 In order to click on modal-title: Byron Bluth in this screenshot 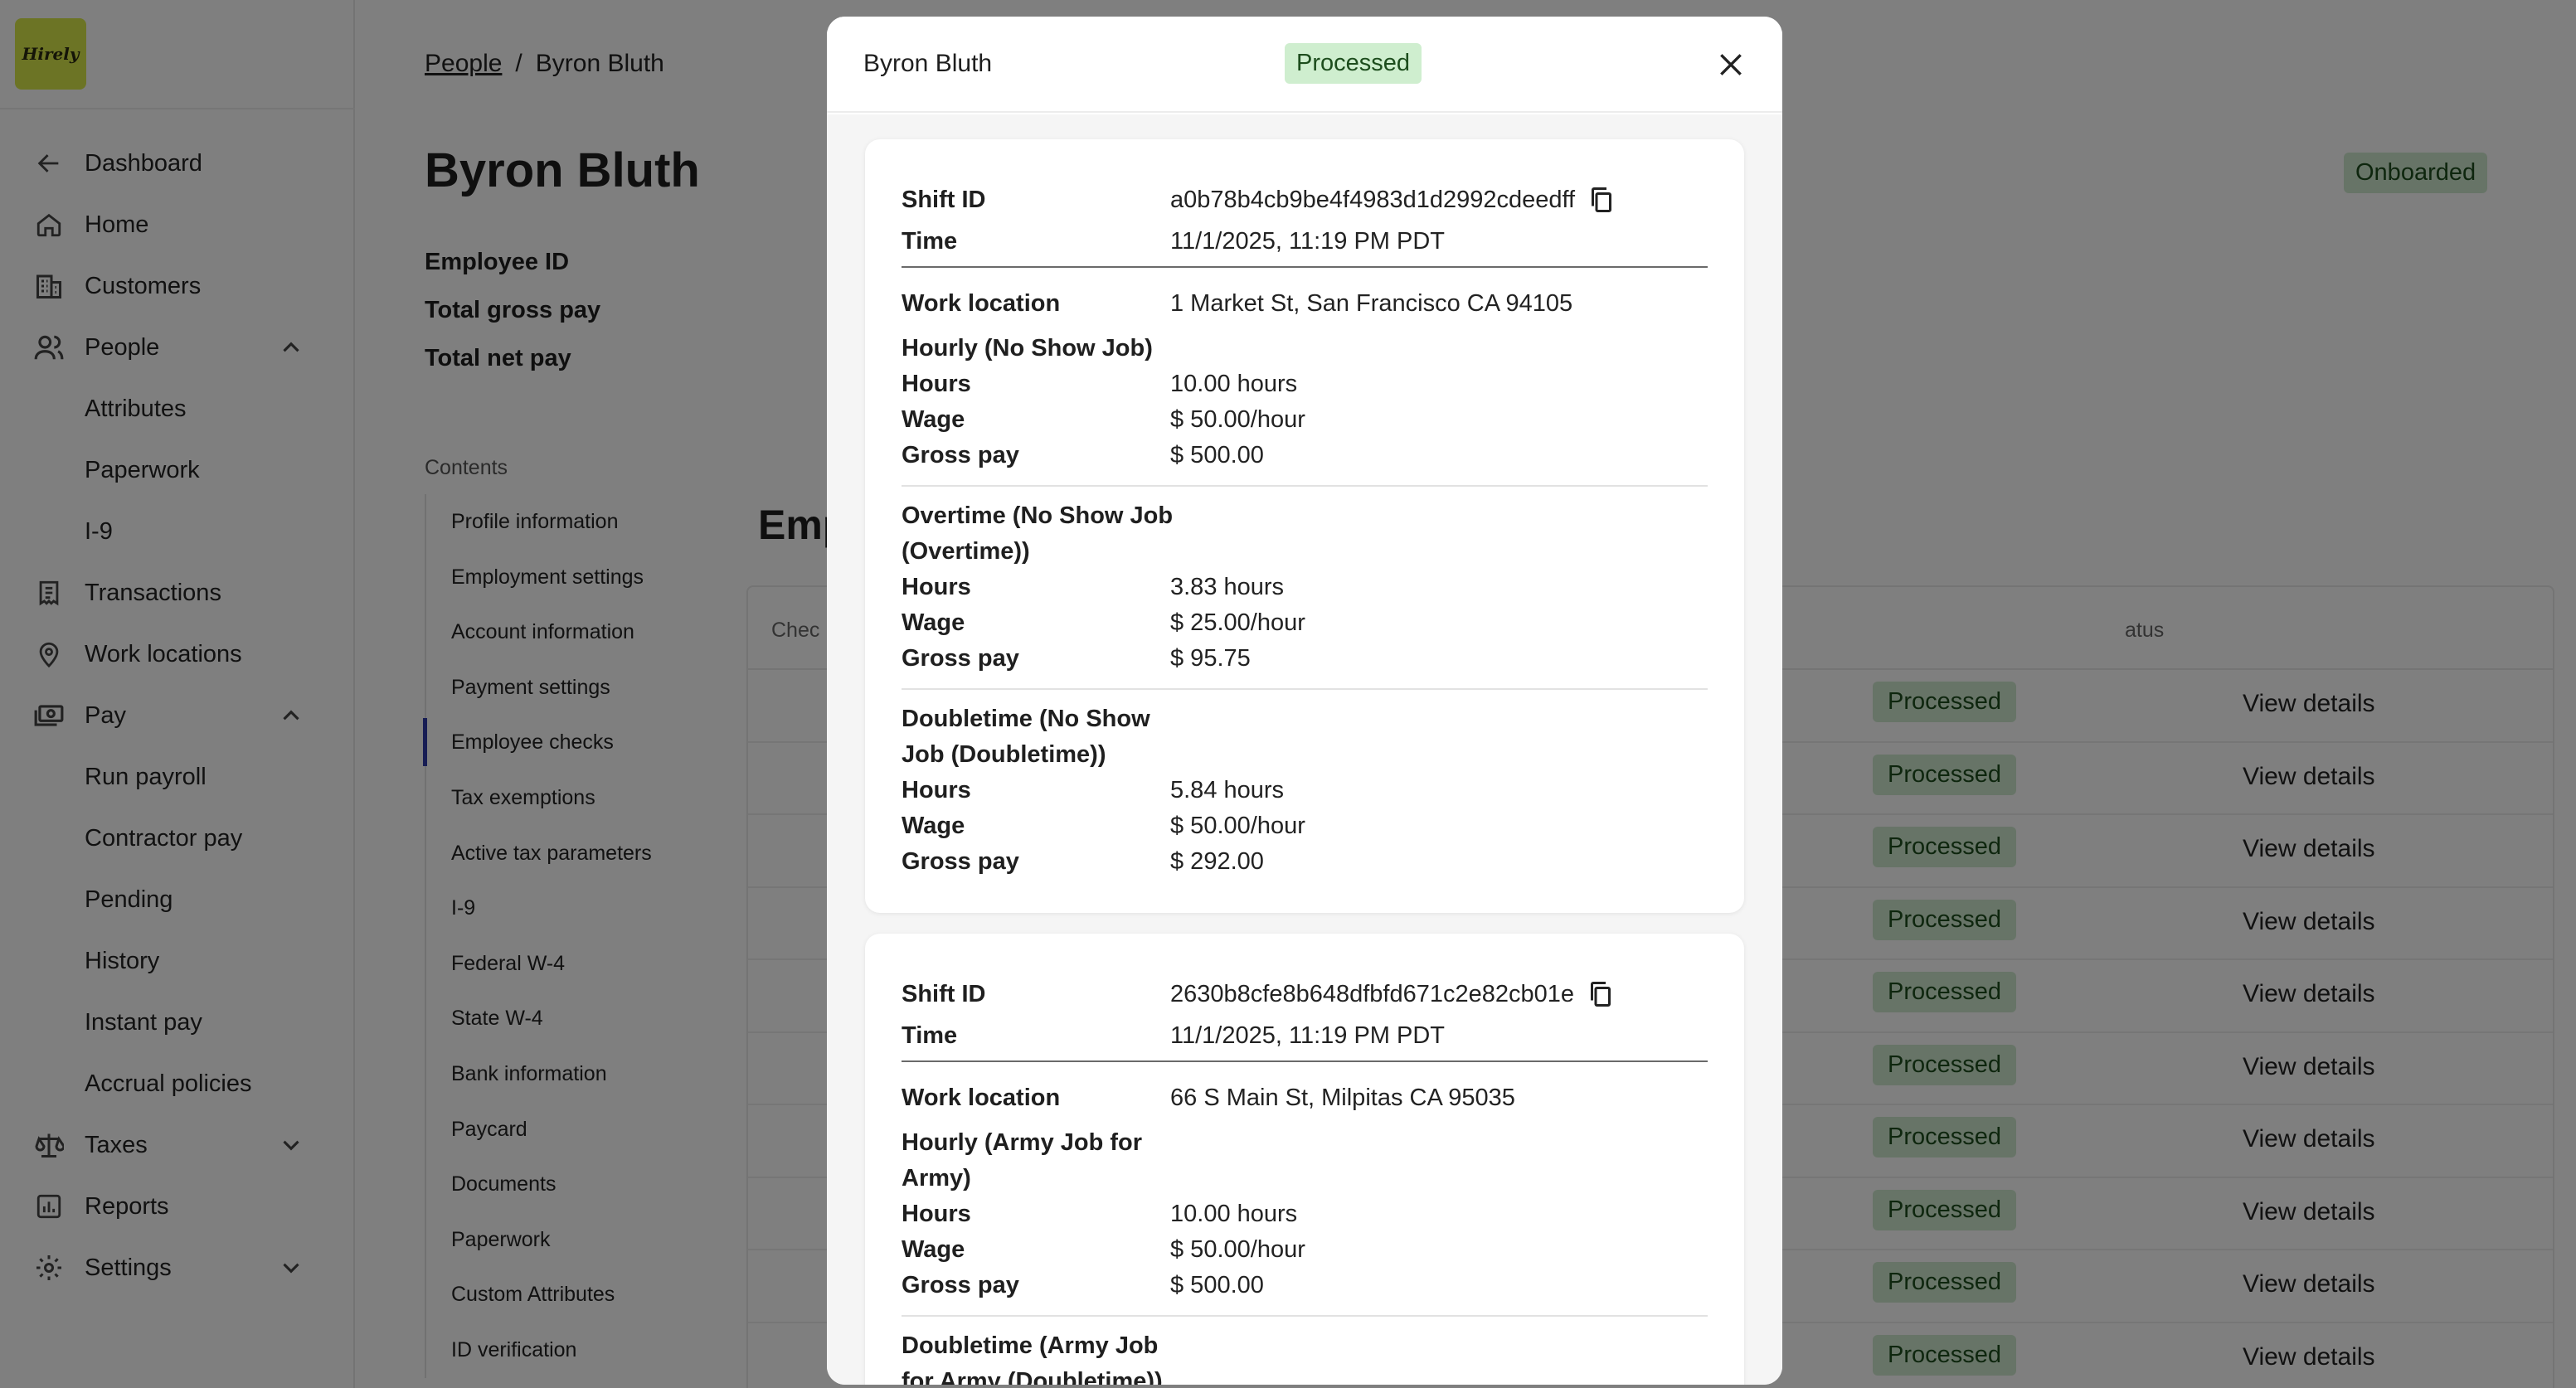, I will do `click(928, 63)`.